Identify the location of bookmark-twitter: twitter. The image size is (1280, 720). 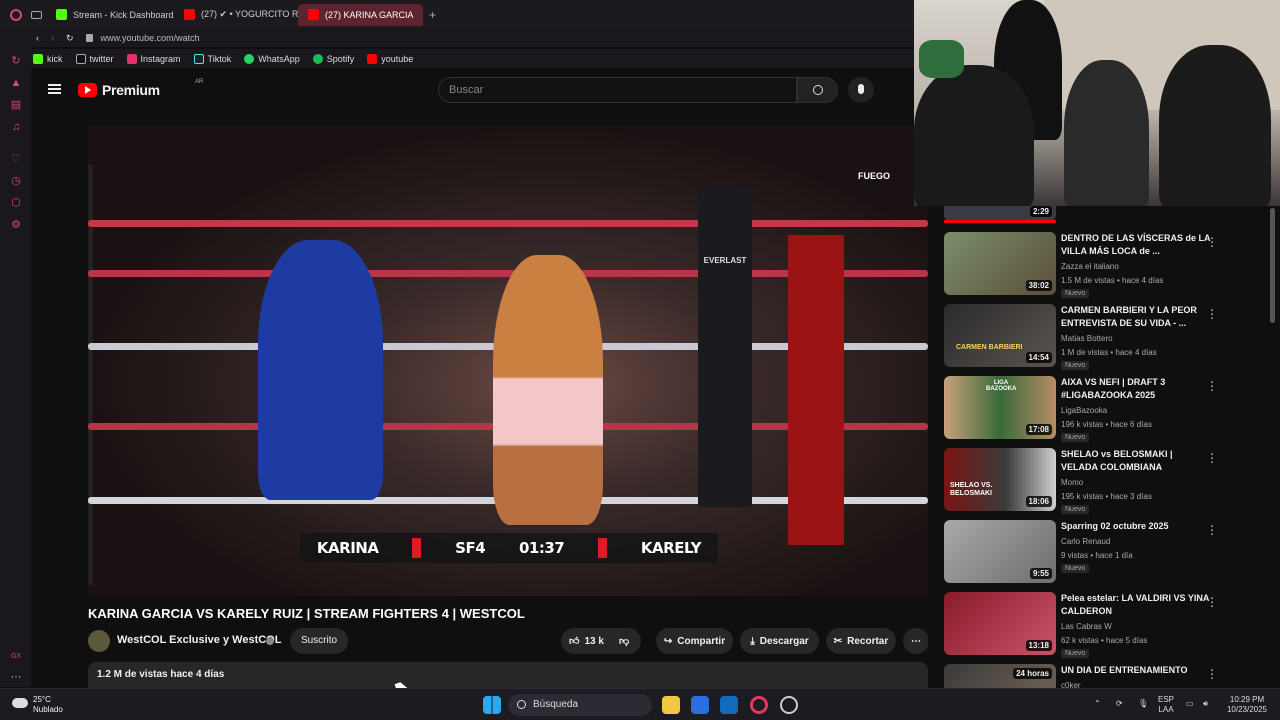
(94, 58).